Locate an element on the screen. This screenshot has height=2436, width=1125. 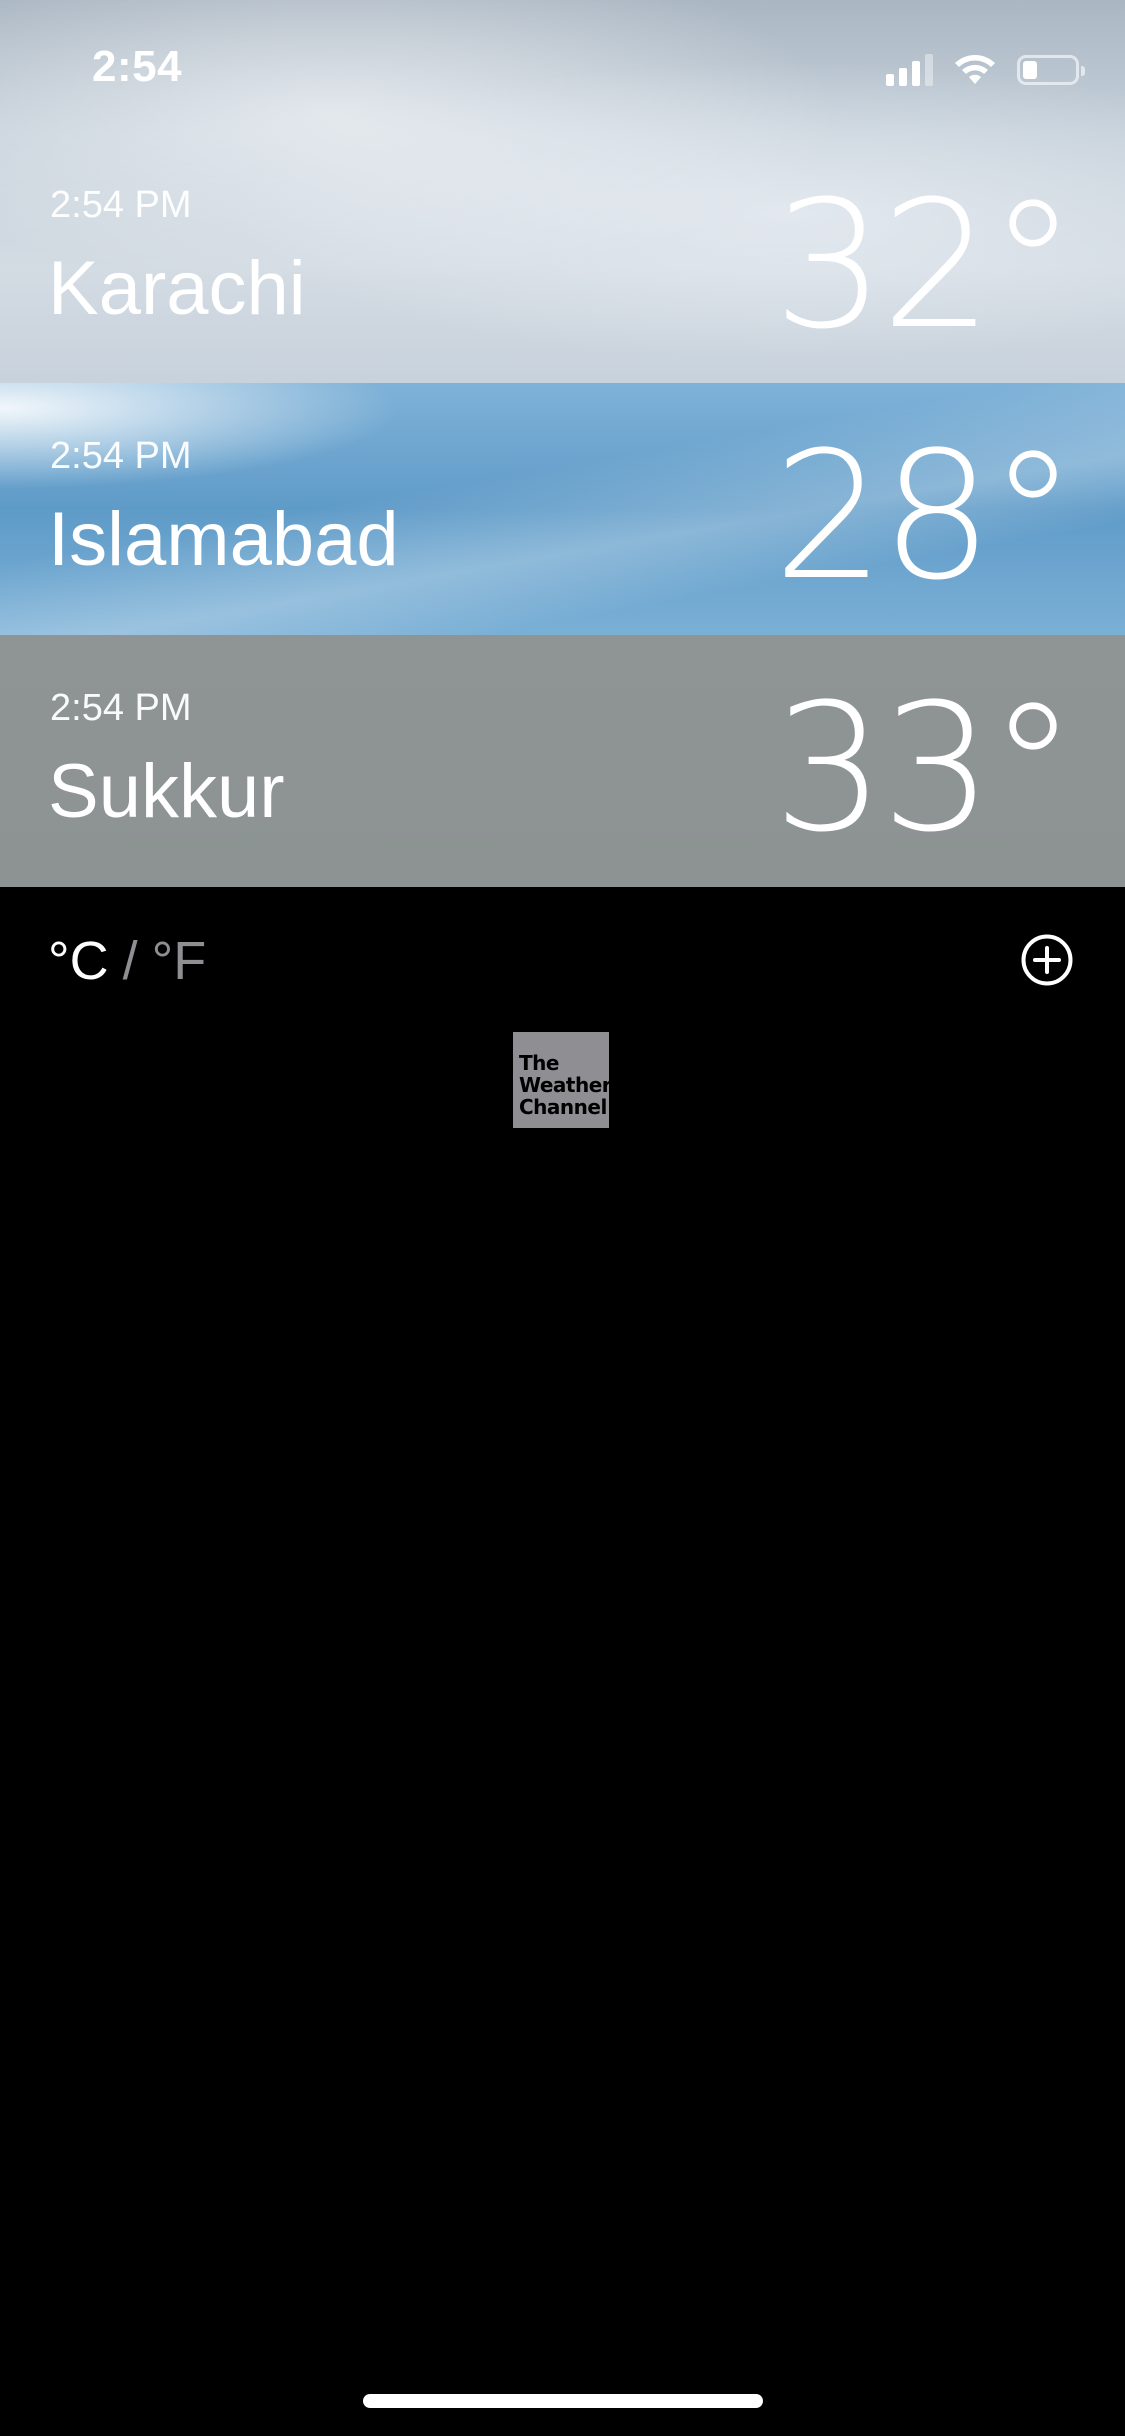
fahrenheit-option: °F is located at coordinates (179, 961).